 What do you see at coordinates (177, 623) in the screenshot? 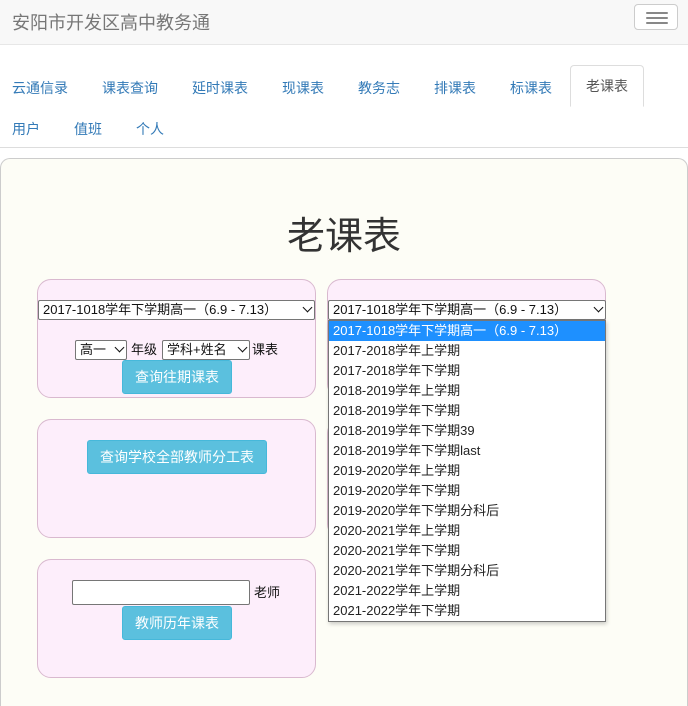
I see `teacher-history-button: 教师历年课表` at bounding box center [177, 623].